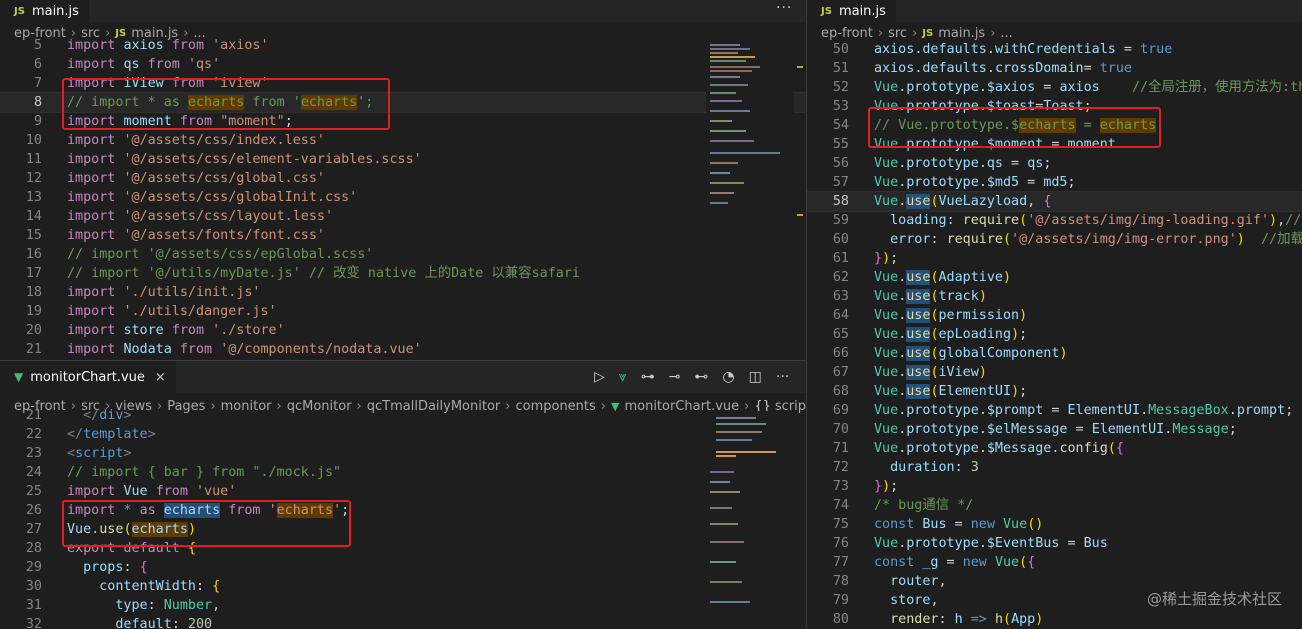 This screenshot has width=1302, height=629. What do you see at coordinates (1054, 258) in the screenshot?
I see `code-line: 61});` at bounding box center [1054, 258].